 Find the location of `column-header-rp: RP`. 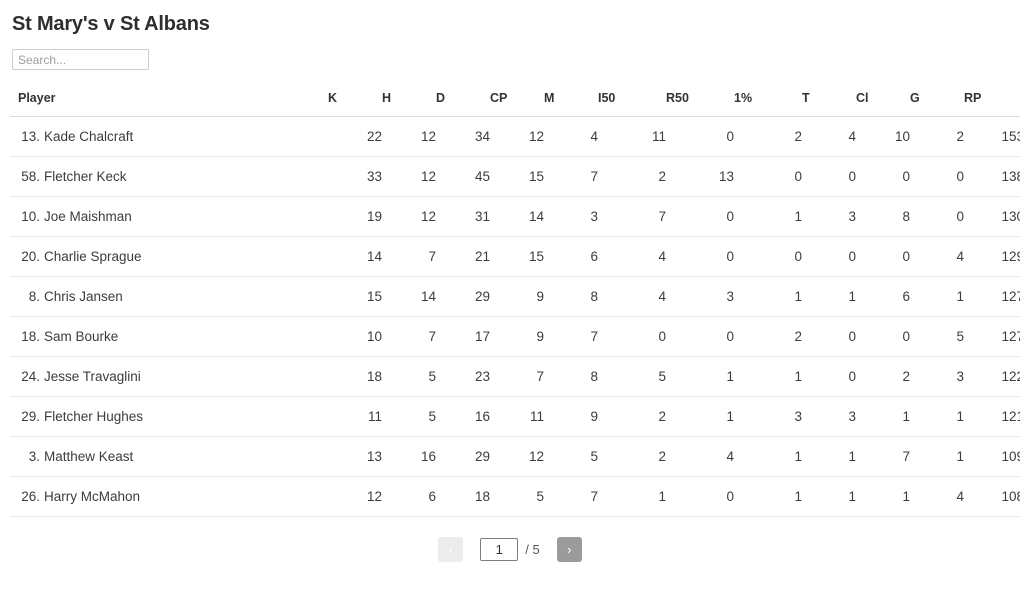

column-header-rp: RP is located at coordinates (992, 104).